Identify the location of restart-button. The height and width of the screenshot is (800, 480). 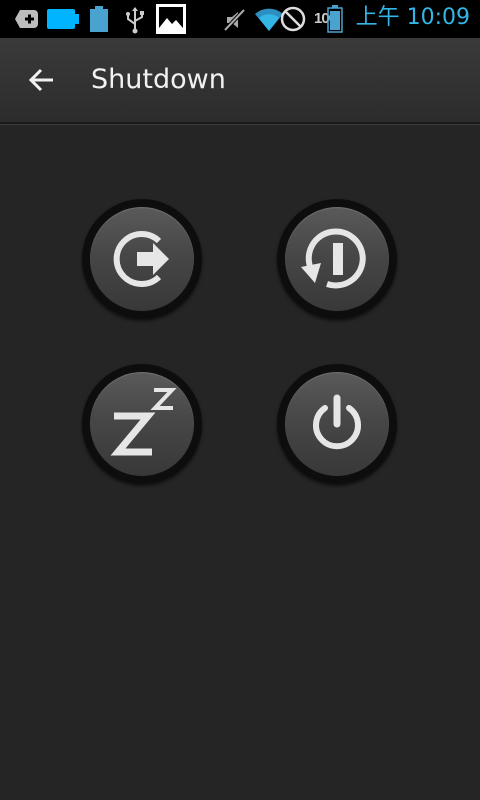
(337, 259).